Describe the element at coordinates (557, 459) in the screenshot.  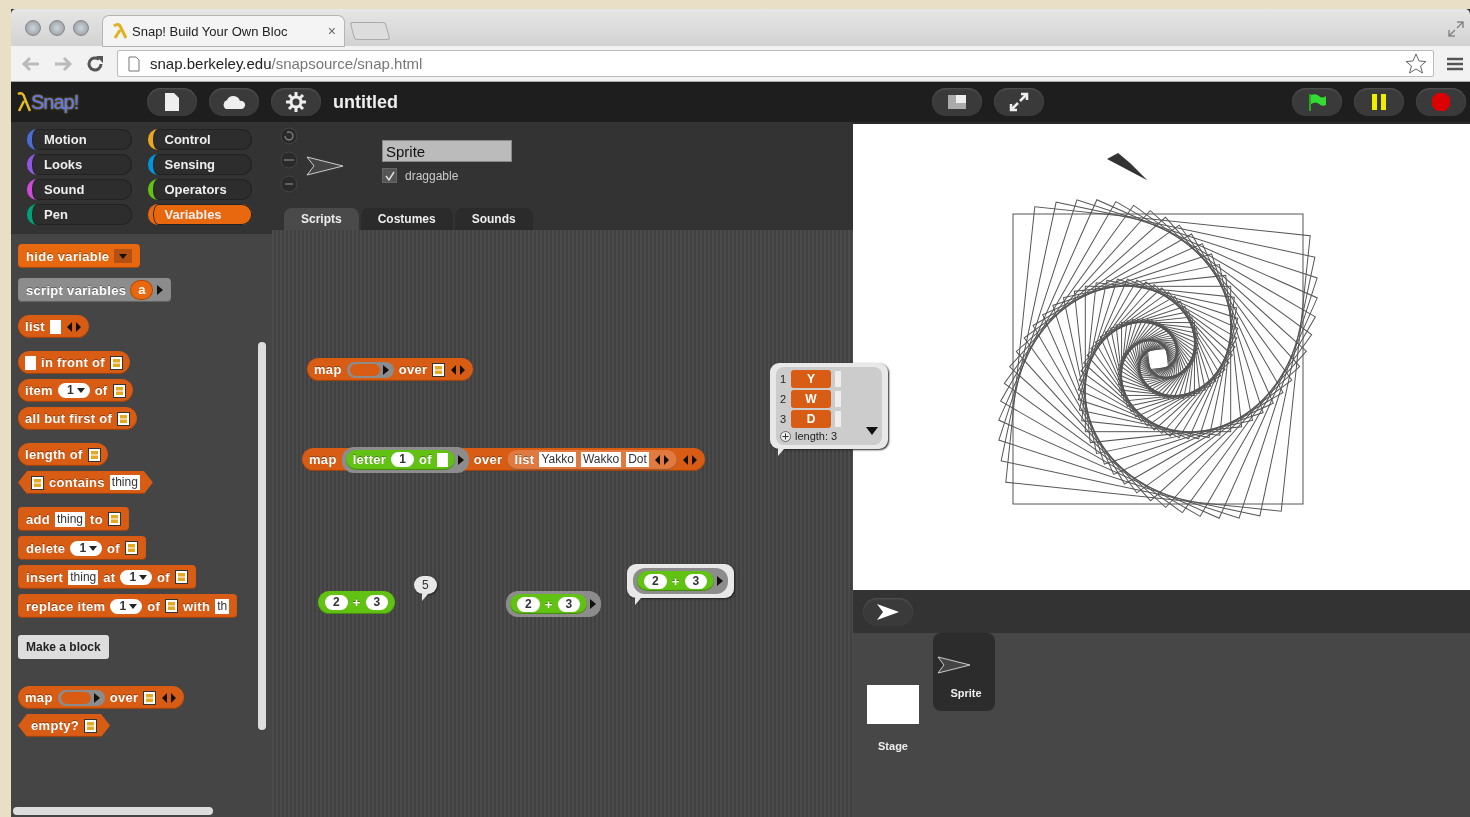
I see `text-slot: Yakko` at that location.